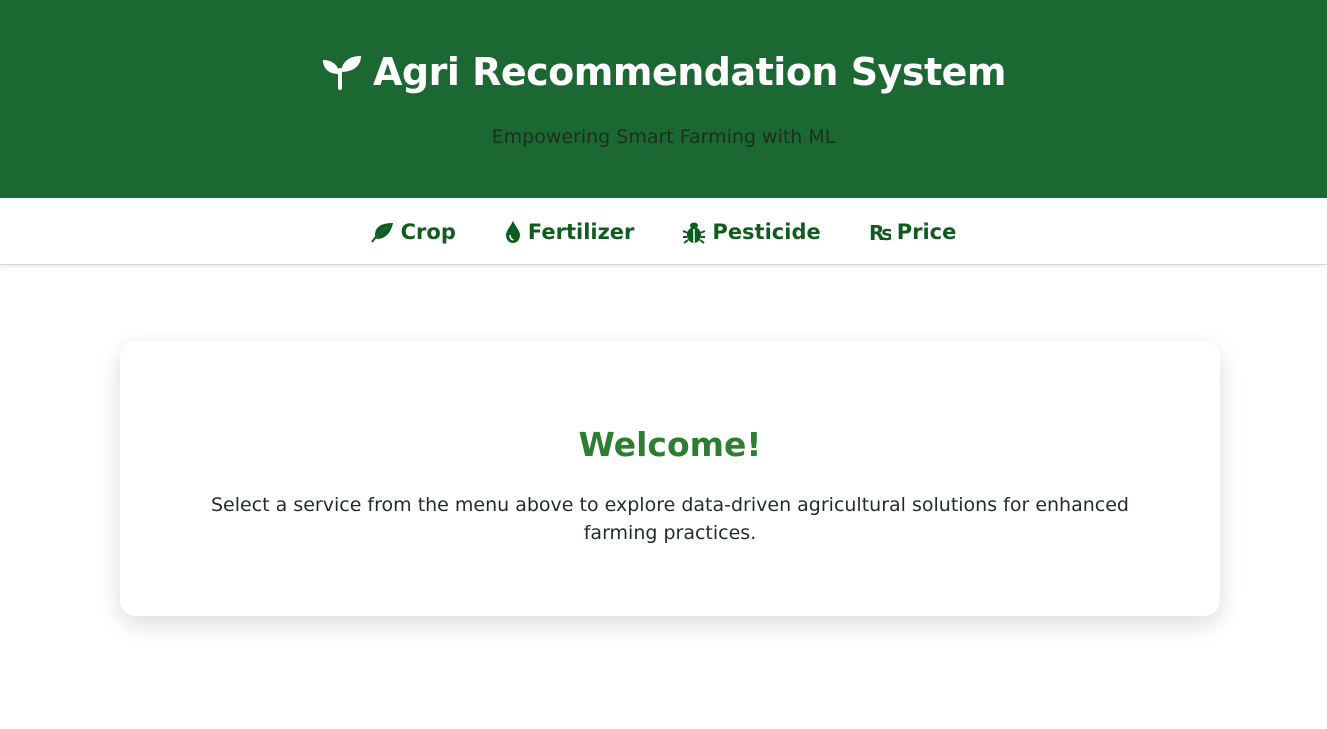 This screenshot has height=729, width=1327. What do you see at coordinates (341, 72) in the screenshot?
I see `seedling-icon` at bounding box center [341, 72].